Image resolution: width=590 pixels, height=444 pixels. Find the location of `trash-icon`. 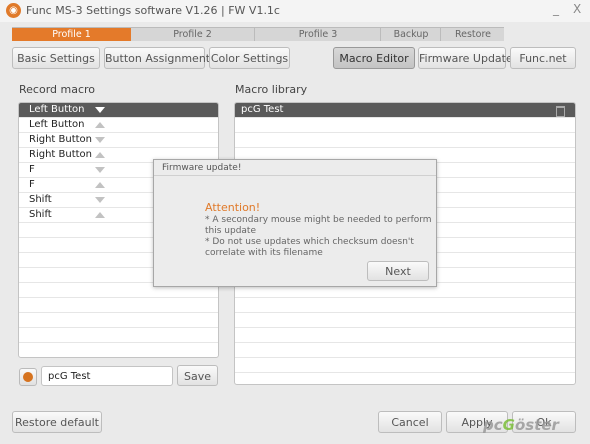

trash-icon is located at coordinates (560, 111).